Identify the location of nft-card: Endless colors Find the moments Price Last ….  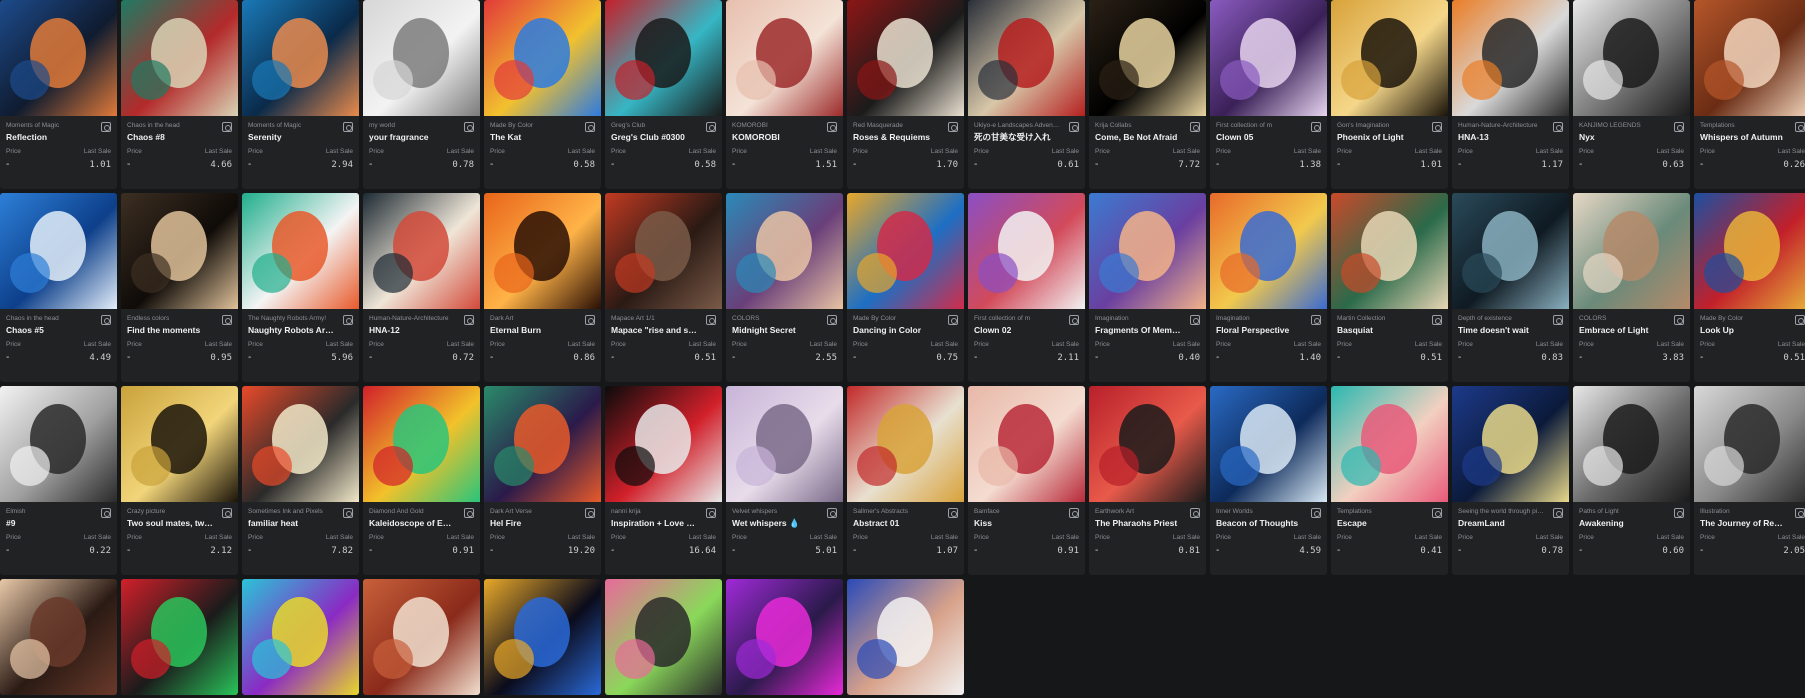
(179, 287).